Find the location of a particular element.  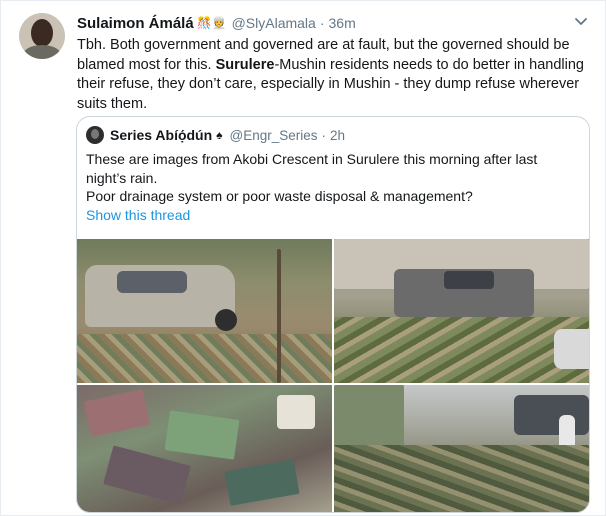

quoted-avatar is located at coordinates (95, 135).